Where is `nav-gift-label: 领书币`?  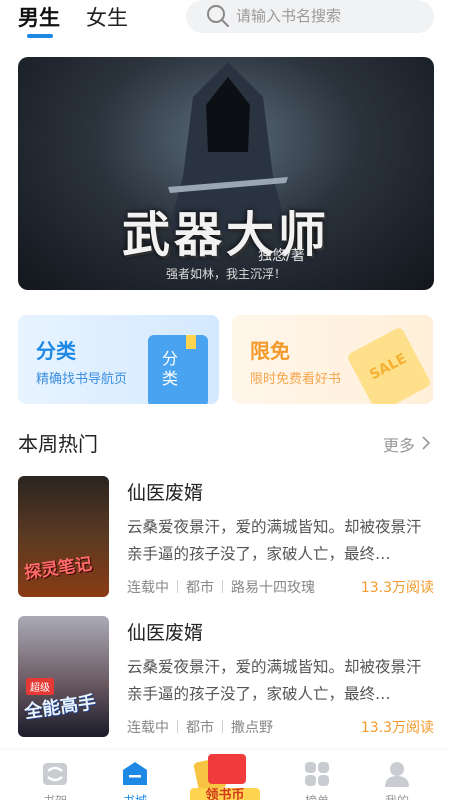 nav-gift-label: 领书币 is located at coordinates (225, 794).